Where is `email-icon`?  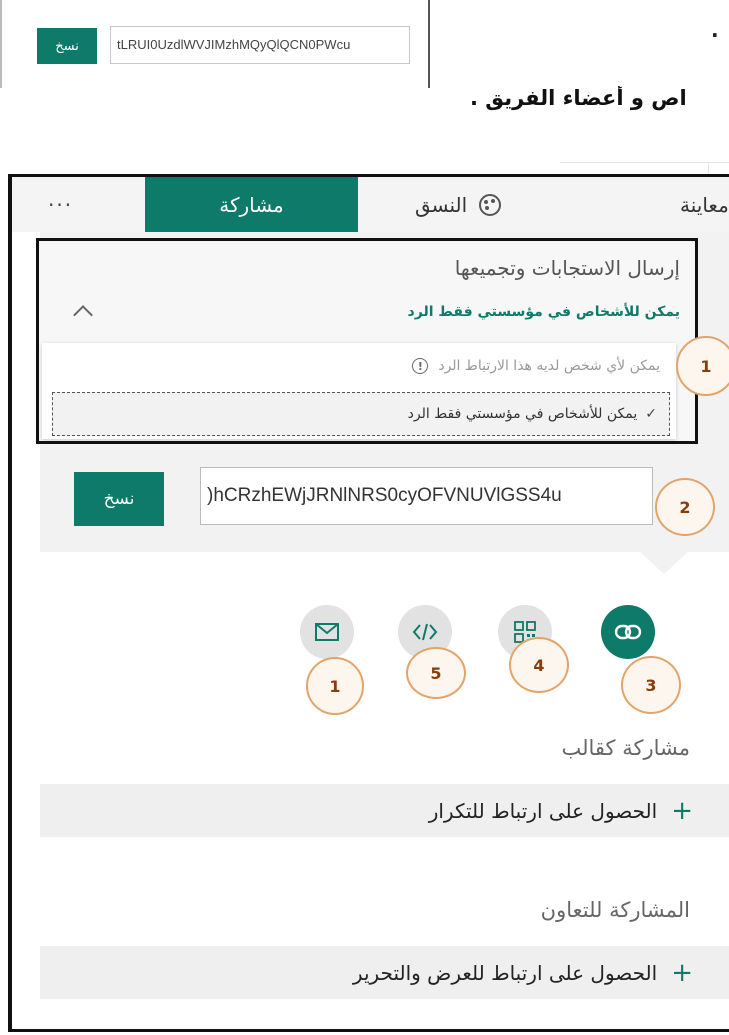 email-icon is located at coordinates (327, 632).